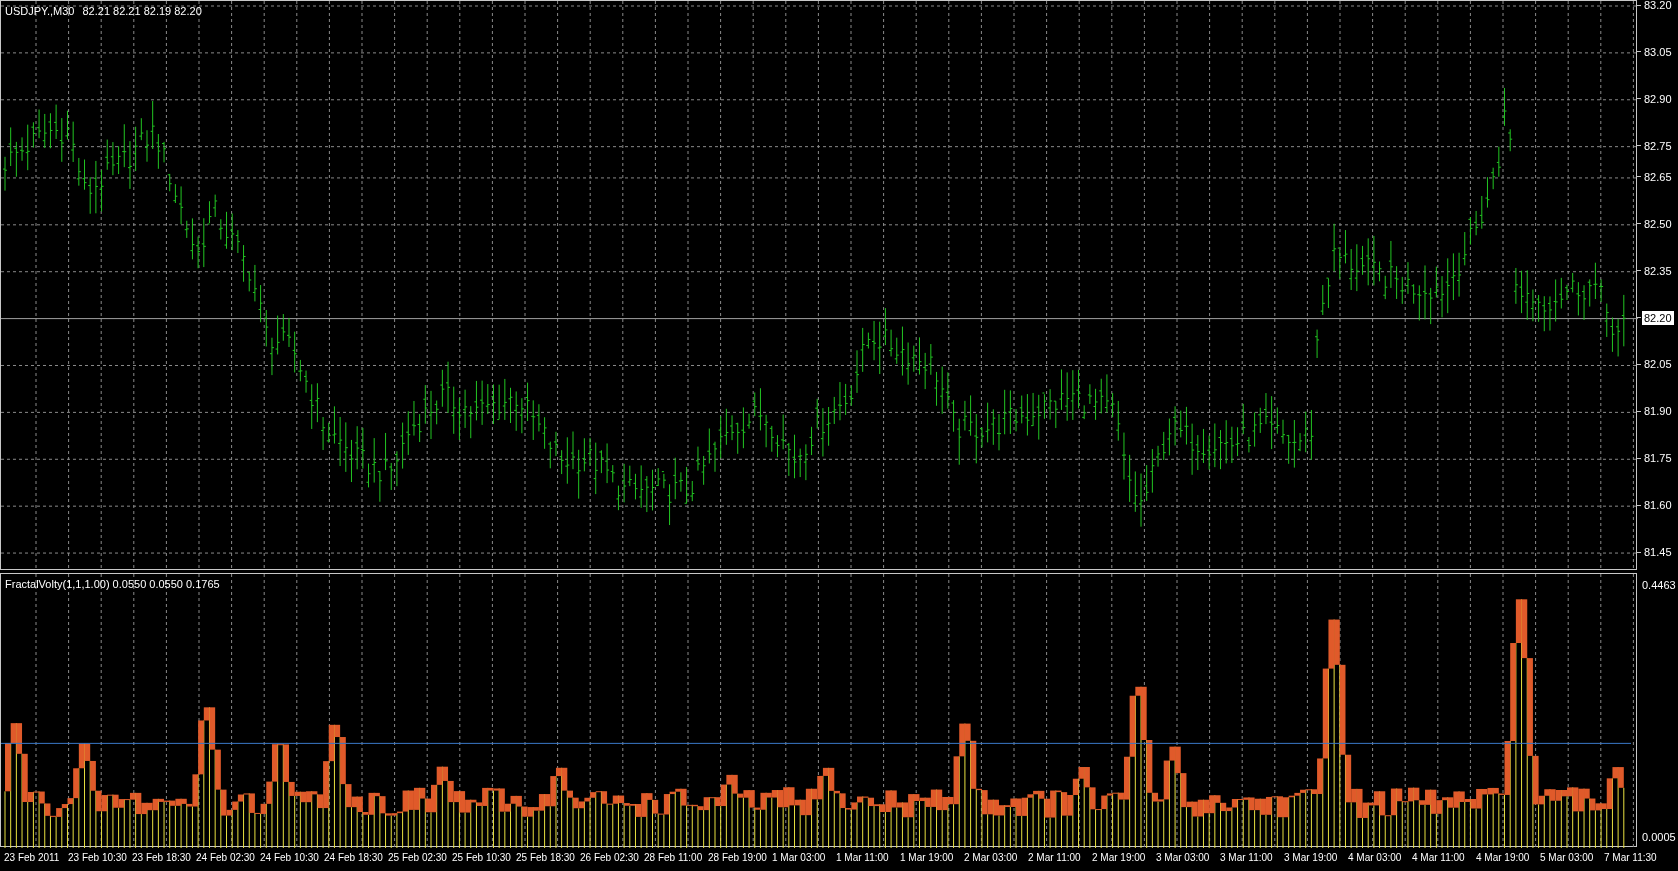  What do you see at coordinates (1438, 858) in the screenshot?
I see `time-label: 4 Mar 11:00` at bounding box center [1438, 858].